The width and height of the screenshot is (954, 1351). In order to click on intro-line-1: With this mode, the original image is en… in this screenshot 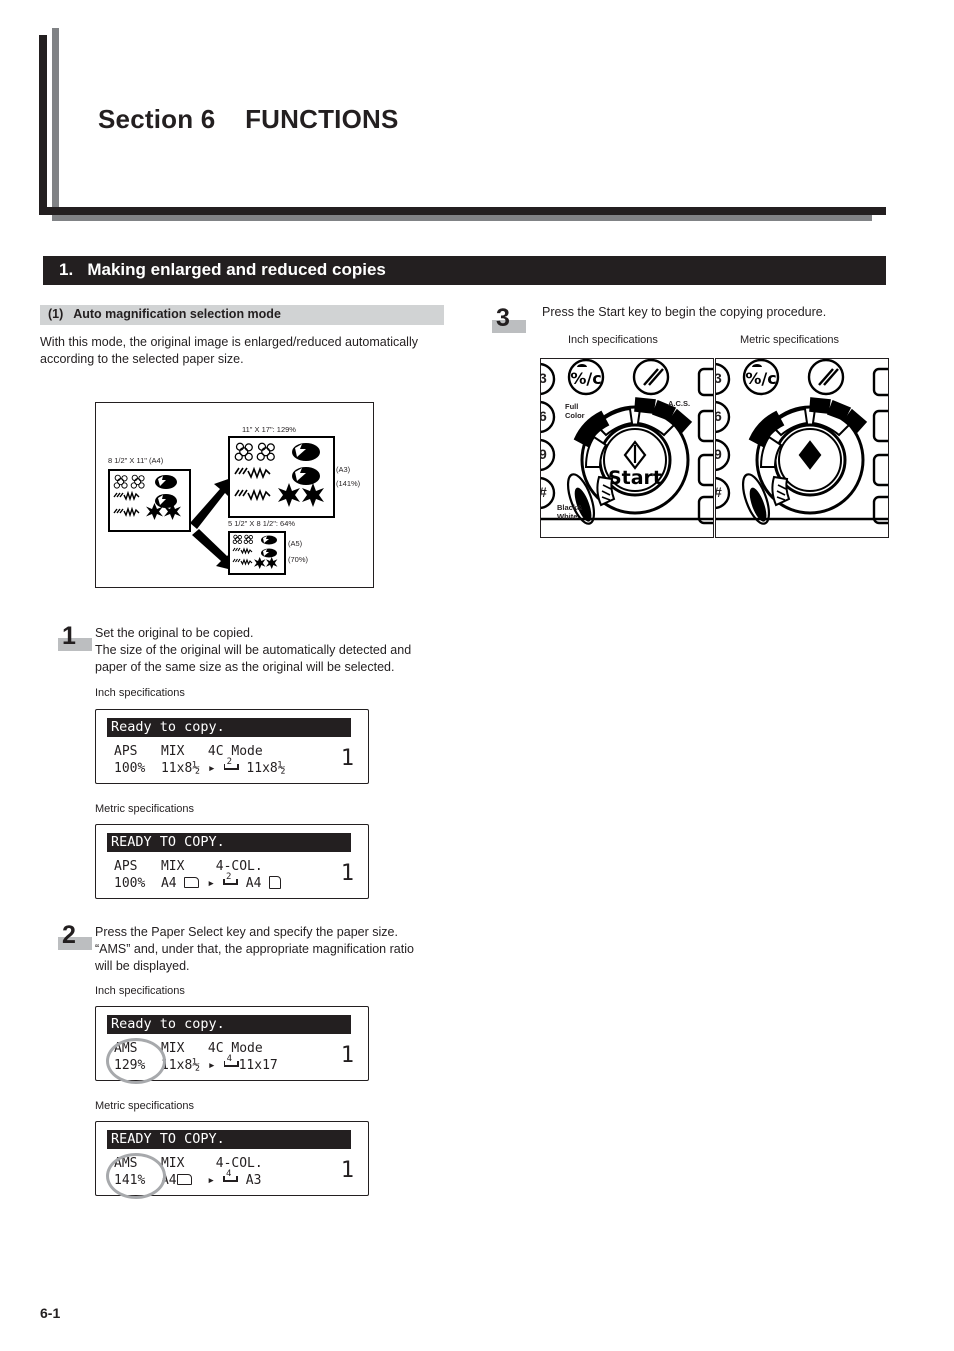, I will do `click(229, 342)`.